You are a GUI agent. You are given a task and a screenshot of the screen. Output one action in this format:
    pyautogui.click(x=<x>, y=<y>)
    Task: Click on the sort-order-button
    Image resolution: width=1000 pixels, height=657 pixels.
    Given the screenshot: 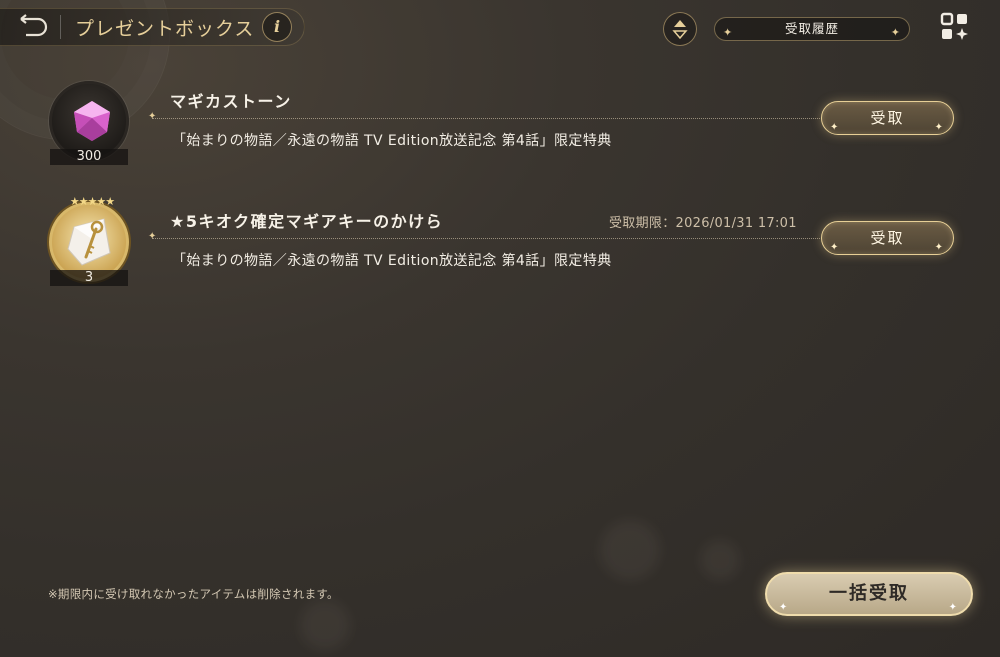 What is the action you would take?
    pyautogui.click(x=680, y=29)
    